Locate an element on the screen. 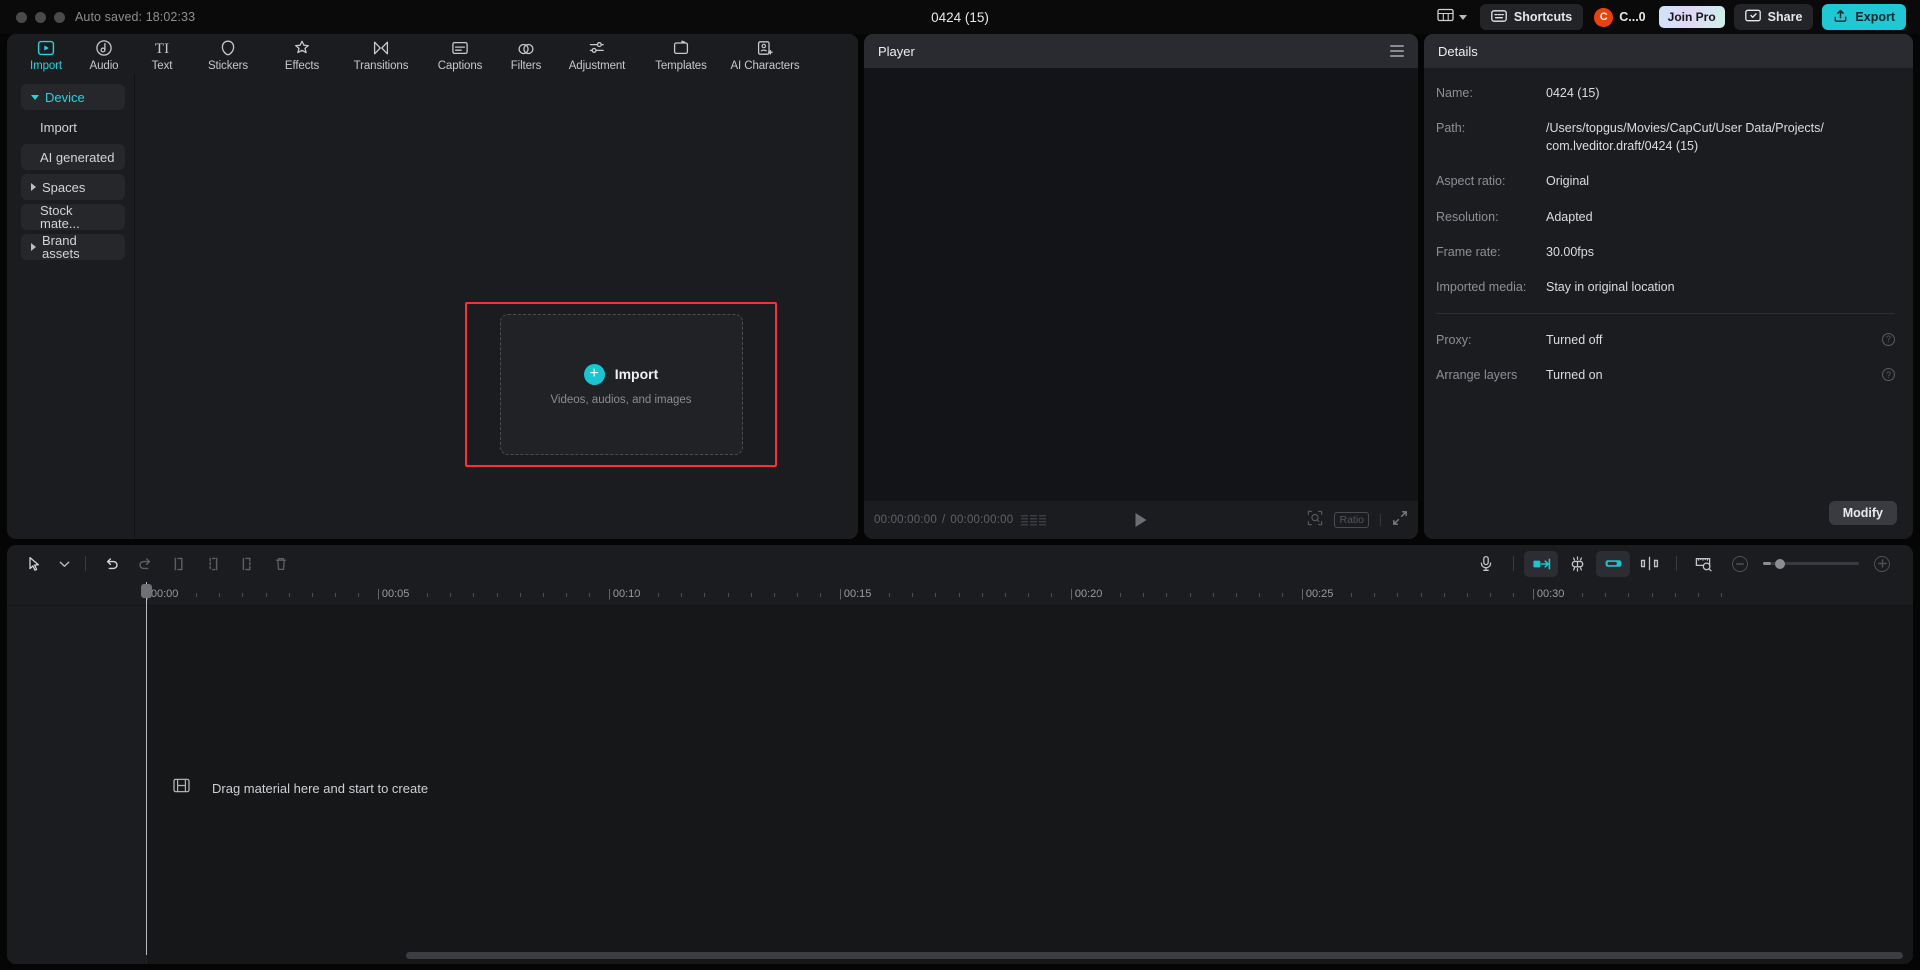 The height and width of the screenshot is (970, 1920). minimize-window-button is located at coordinates (40, 17).